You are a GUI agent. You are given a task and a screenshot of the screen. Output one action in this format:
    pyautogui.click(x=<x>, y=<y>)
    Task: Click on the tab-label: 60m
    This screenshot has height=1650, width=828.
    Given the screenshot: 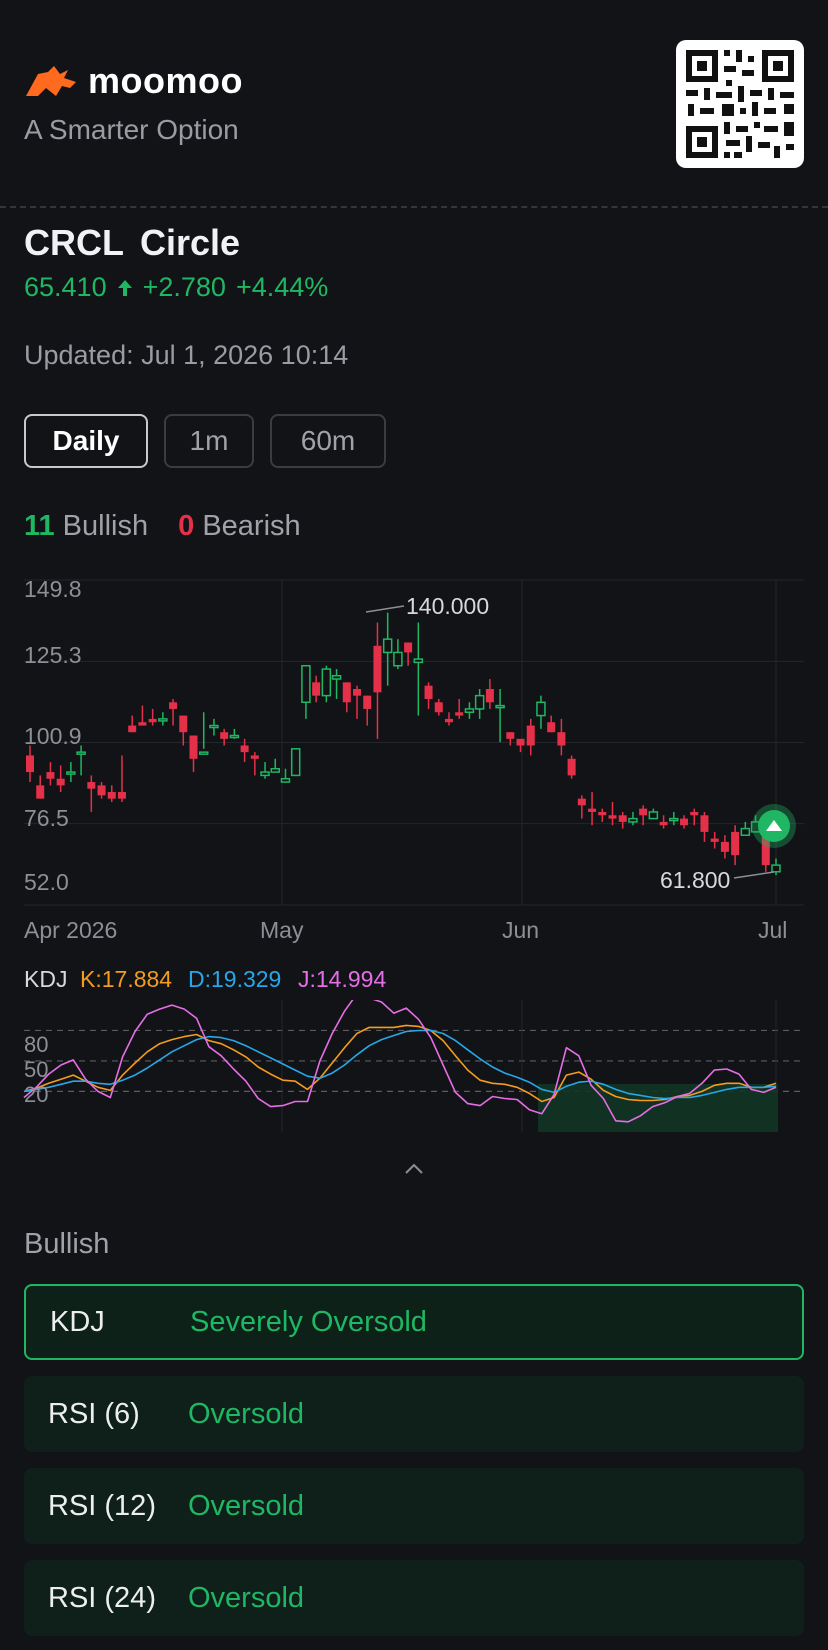 What is the action you would take?
    pyautogui.click(x=328, y=440)
    